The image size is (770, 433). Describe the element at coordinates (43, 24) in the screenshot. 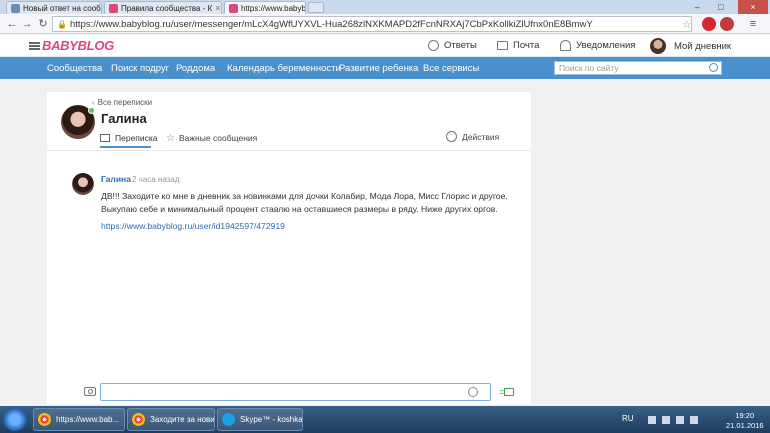

I see `reload-button: ↻` at that location.